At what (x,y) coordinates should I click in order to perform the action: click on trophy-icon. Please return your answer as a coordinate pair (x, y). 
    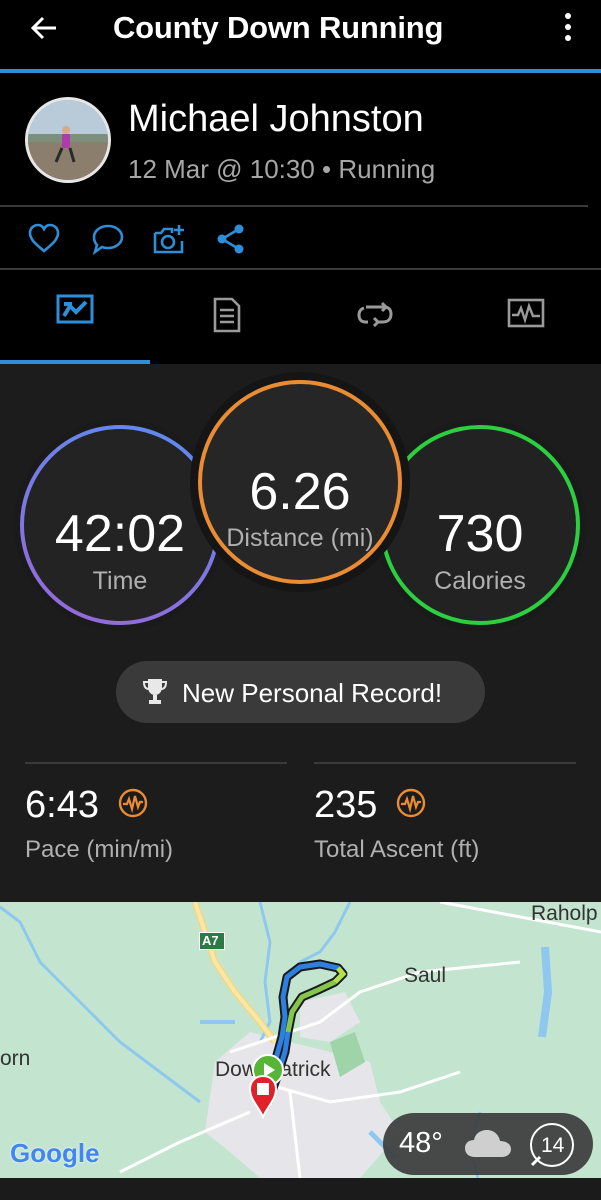
    Looking at the image, I should click on (155, 691).